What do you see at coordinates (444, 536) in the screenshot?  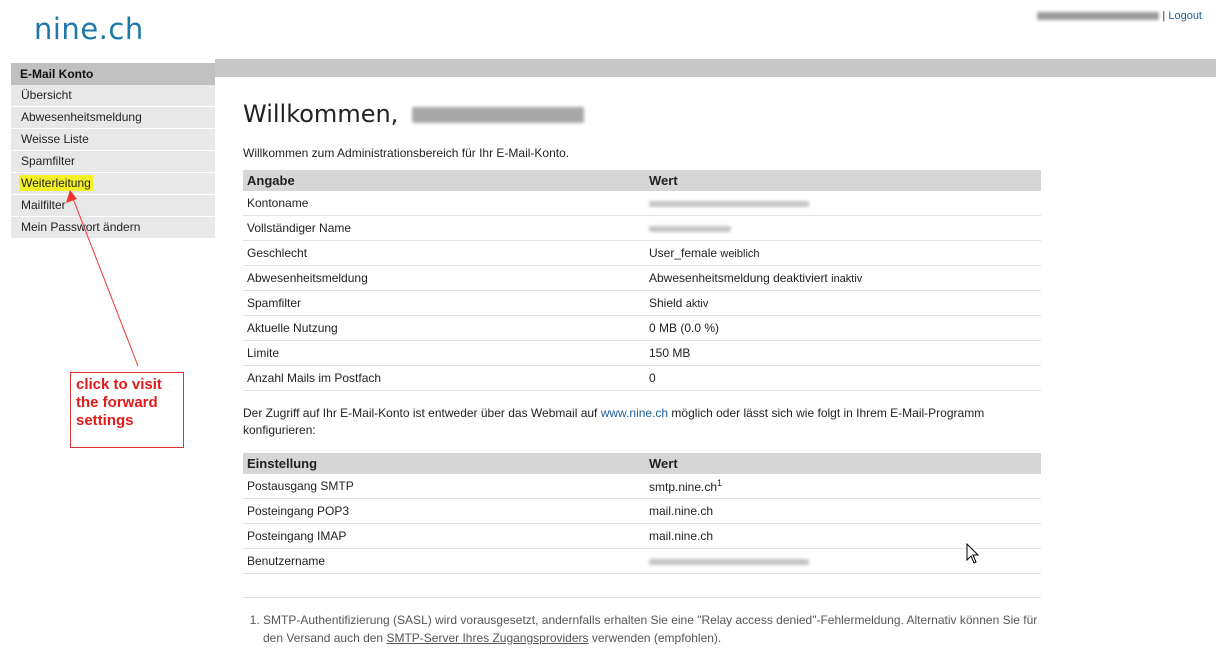 I see `row-label: Posteingang IMAP` at bounding box center [444, 536].